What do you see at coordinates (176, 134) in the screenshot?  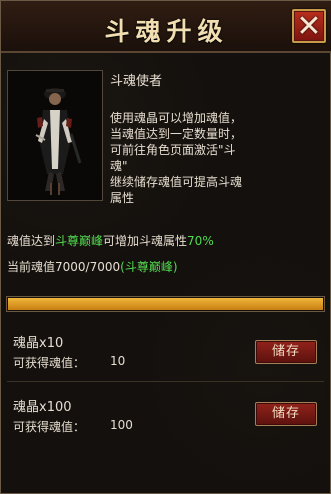 I see `description-line: 当魂值达到一定数量时，` at bounding box center [176, 134].